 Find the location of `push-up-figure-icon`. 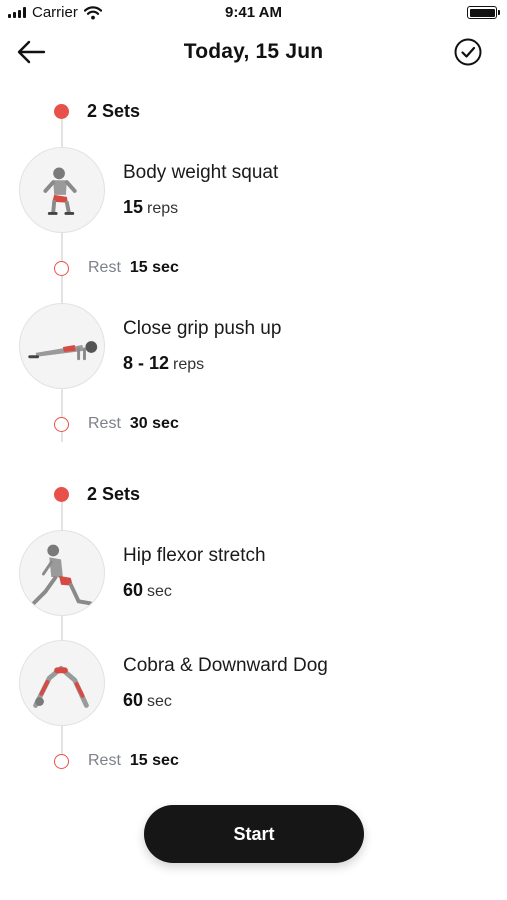

push-up-figure-icon is located at coordinates (63, 351).